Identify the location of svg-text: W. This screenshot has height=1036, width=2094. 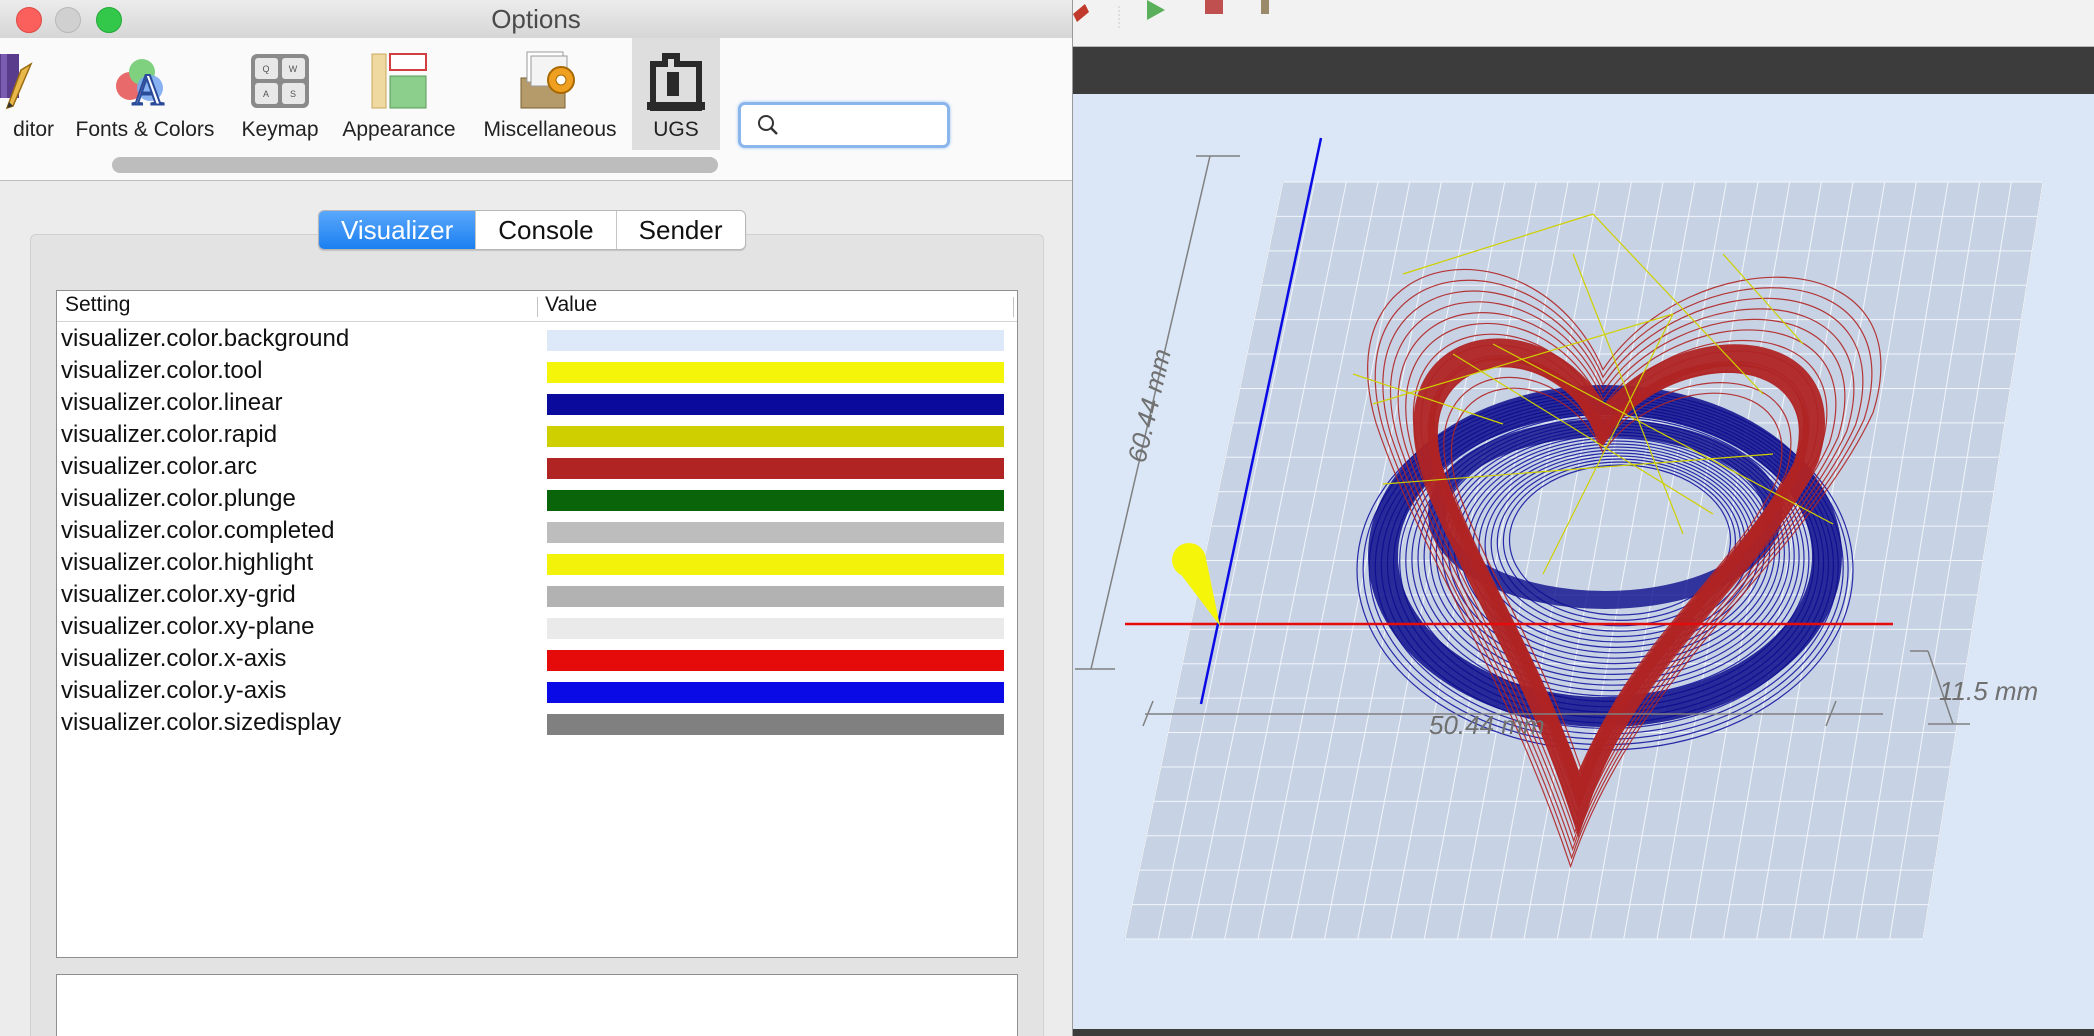
(293, 69).